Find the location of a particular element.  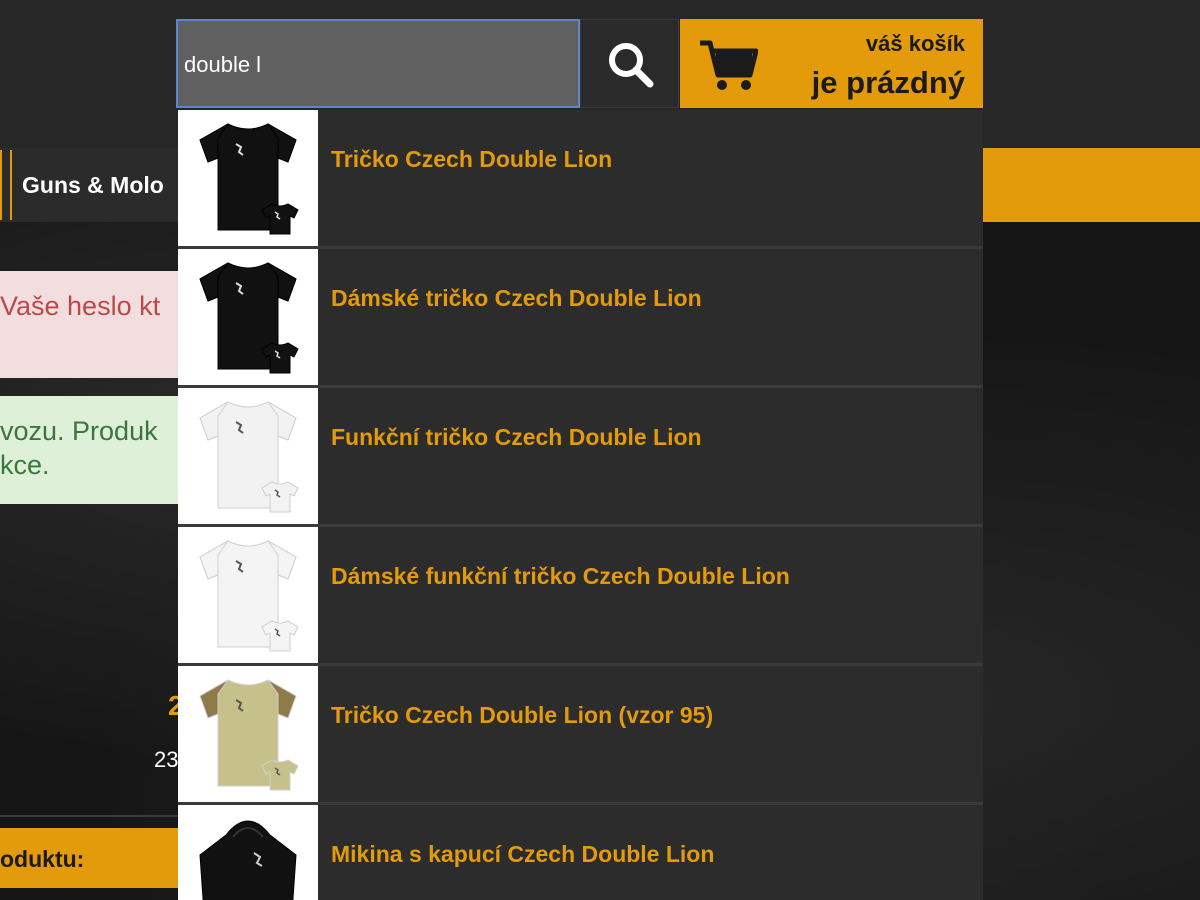

text-fragment: 23 is located at coordinates (166, 759).